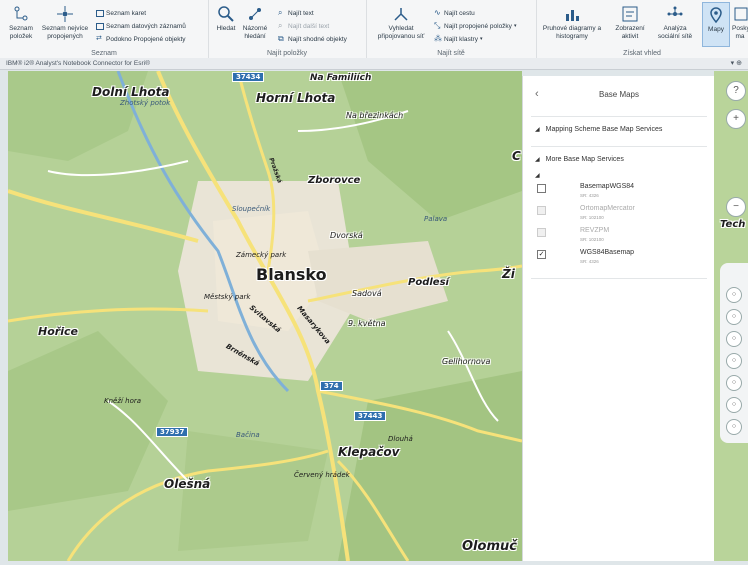 This screenshot has width=748, height=565. I want to click on place-label-na-familiich: Na Familiích, so click(341, 78).